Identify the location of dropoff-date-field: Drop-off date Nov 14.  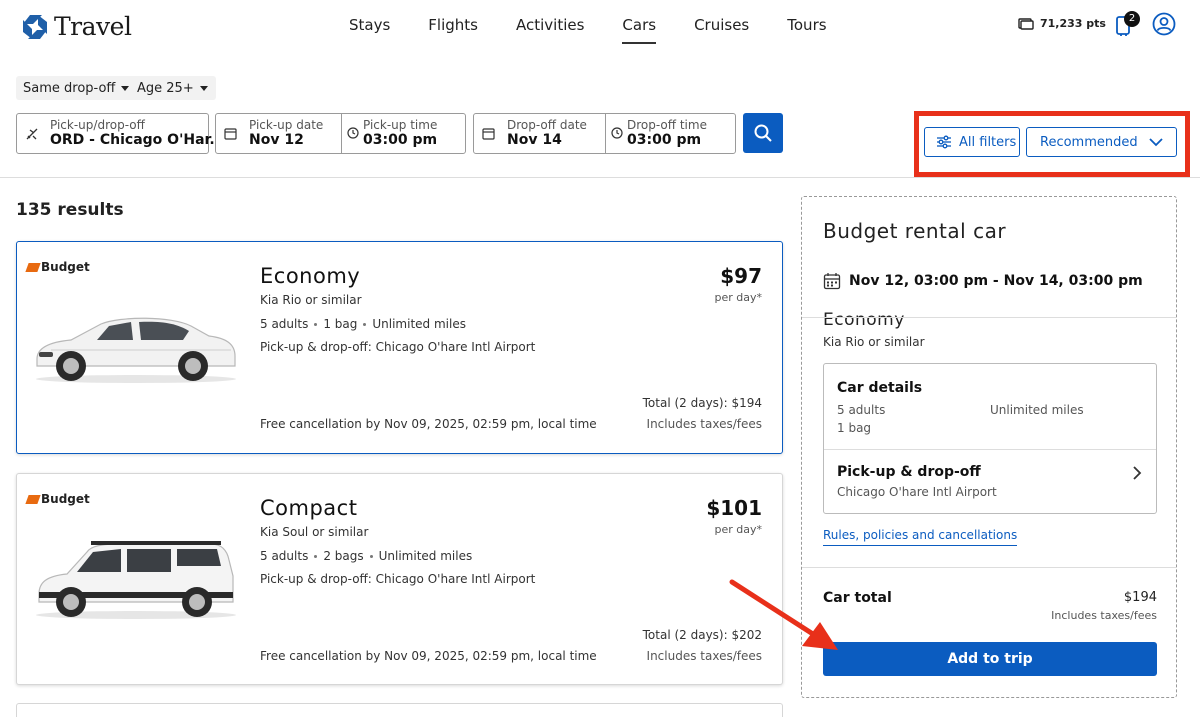
(539, 133).